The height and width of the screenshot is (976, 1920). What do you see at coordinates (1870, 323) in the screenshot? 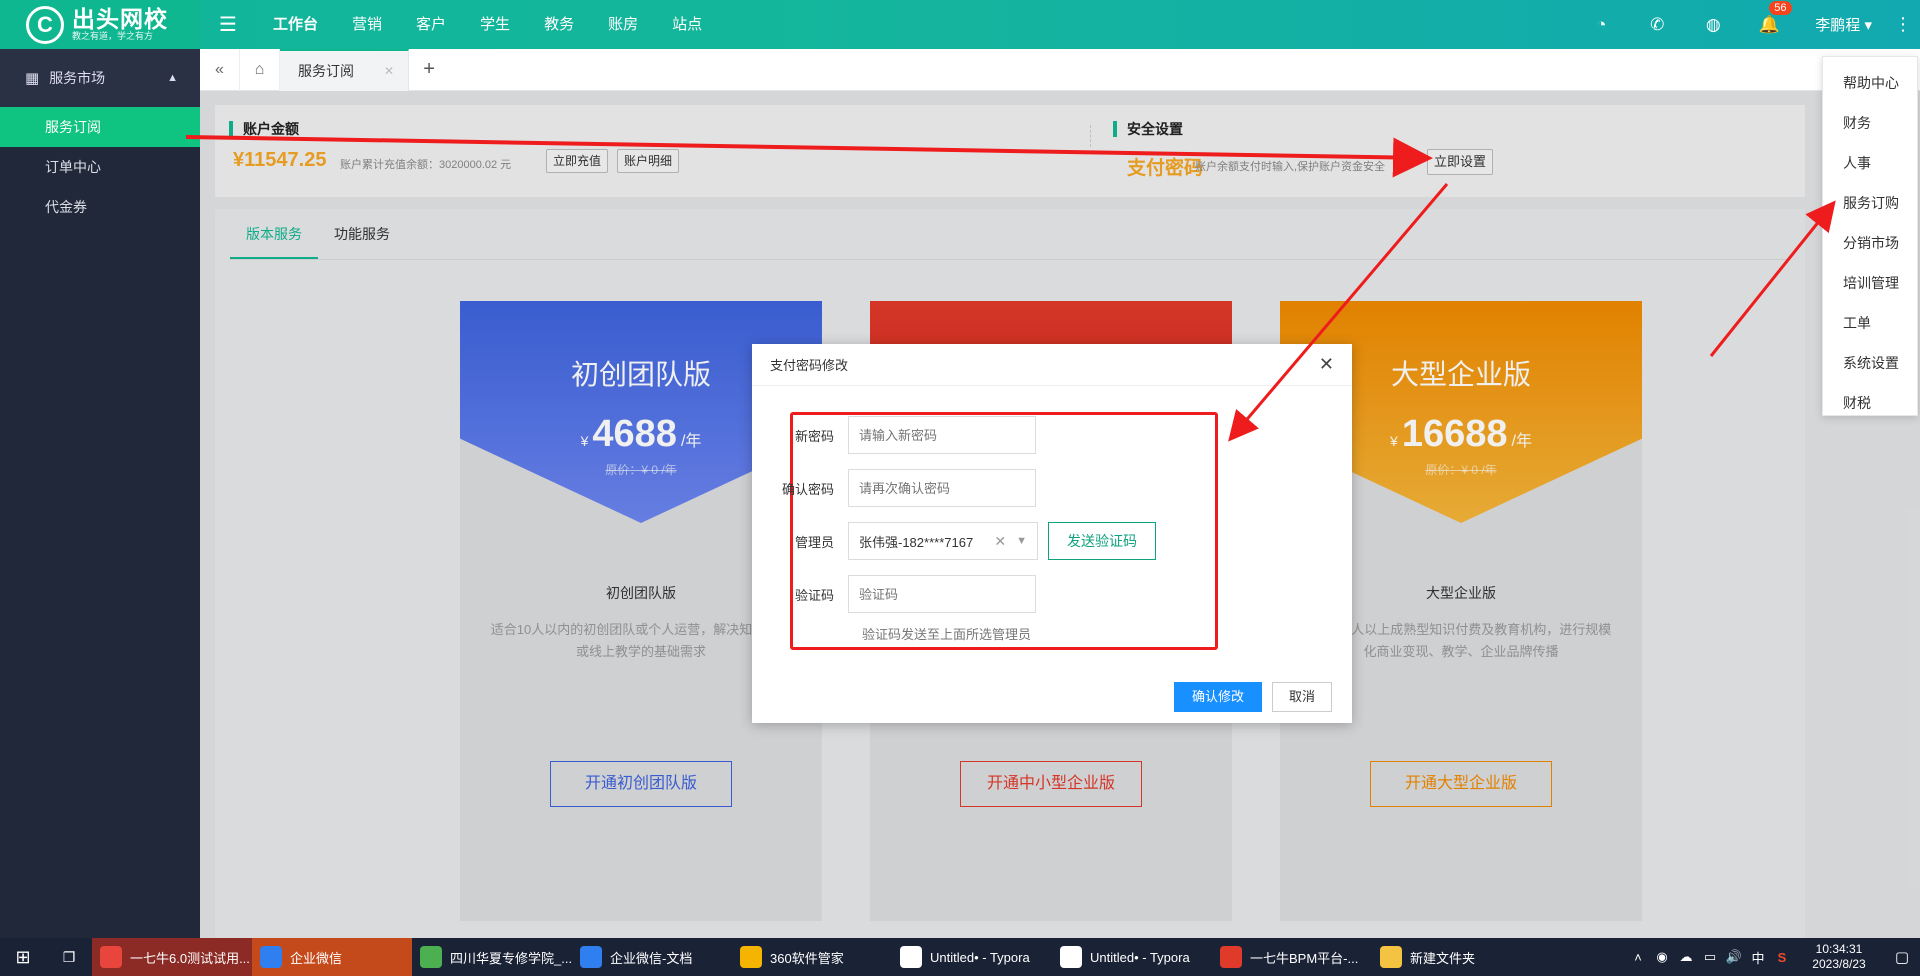
I see `menu-item-ticket: 工单` at bounding box center [1870, 323].